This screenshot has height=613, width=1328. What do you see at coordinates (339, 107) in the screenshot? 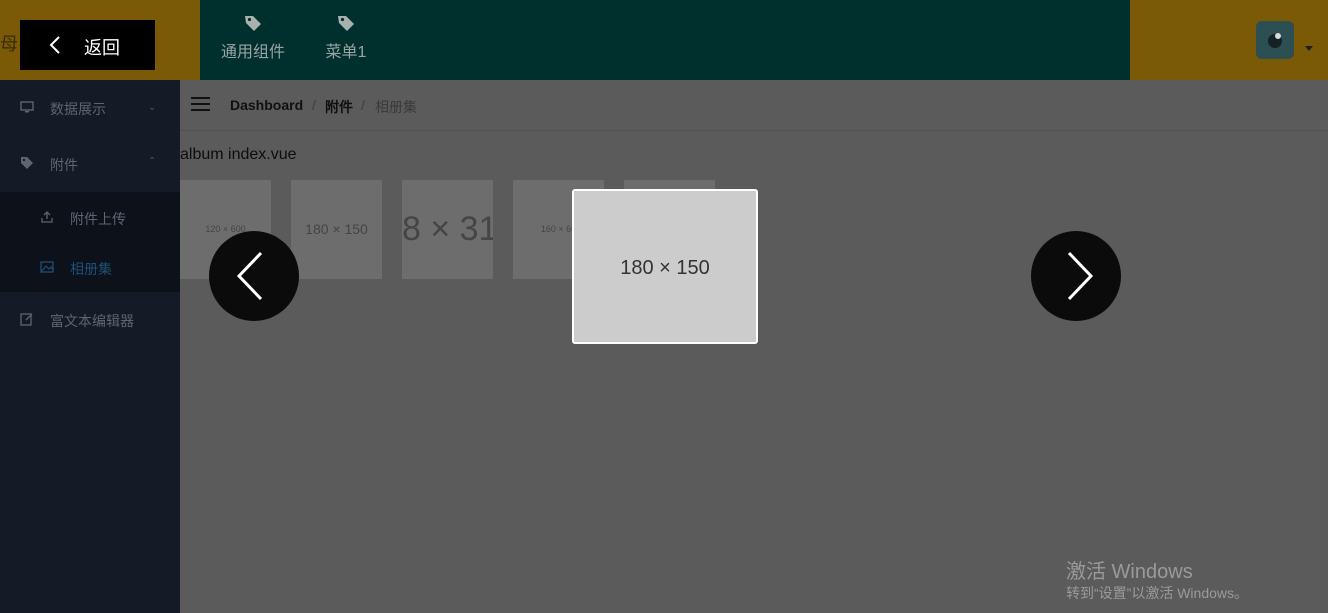
I see `breadcrumb-item-attachments: 附件` at bounding box center [339, 107].